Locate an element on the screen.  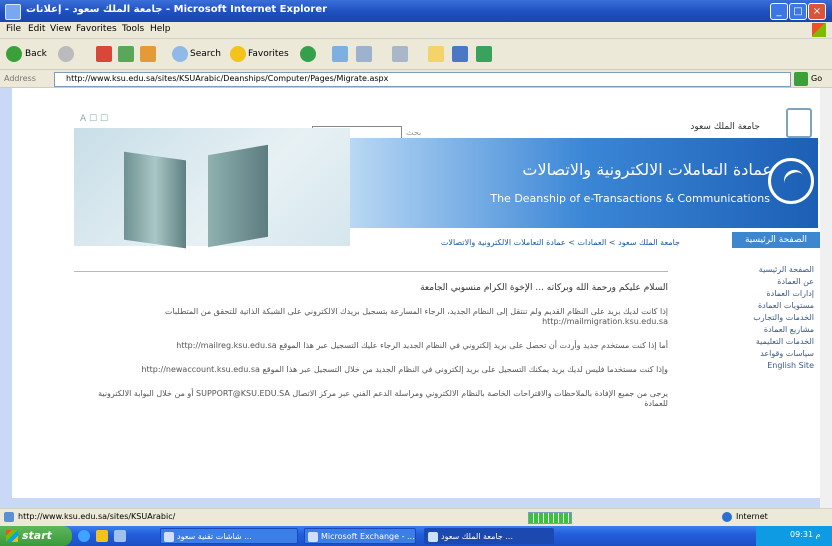
tools-icon is located at coordinates (484, 54).